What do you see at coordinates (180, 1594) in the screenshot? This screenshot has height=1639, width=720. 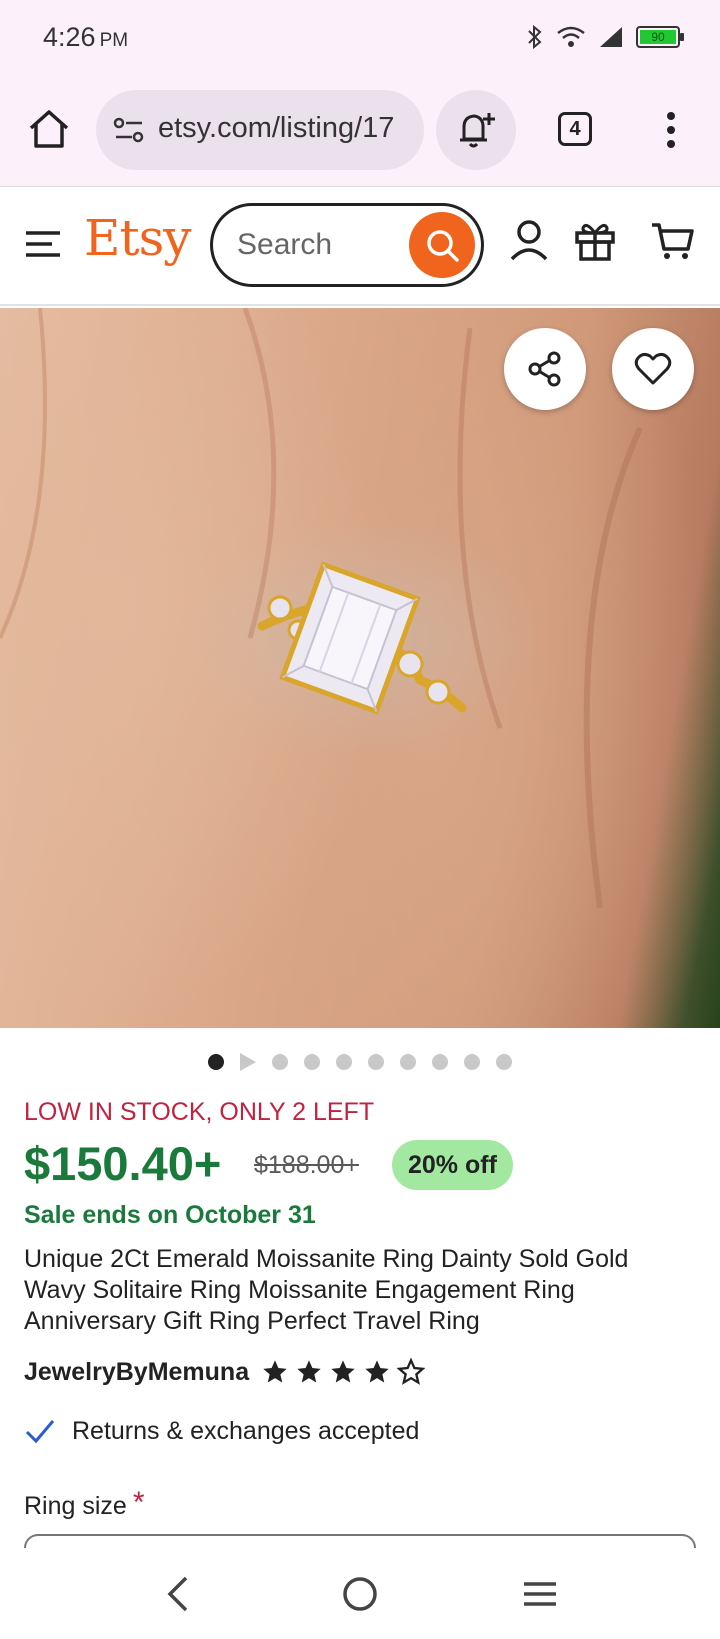 I see `back-icon` at bounding box center [180, 1594].